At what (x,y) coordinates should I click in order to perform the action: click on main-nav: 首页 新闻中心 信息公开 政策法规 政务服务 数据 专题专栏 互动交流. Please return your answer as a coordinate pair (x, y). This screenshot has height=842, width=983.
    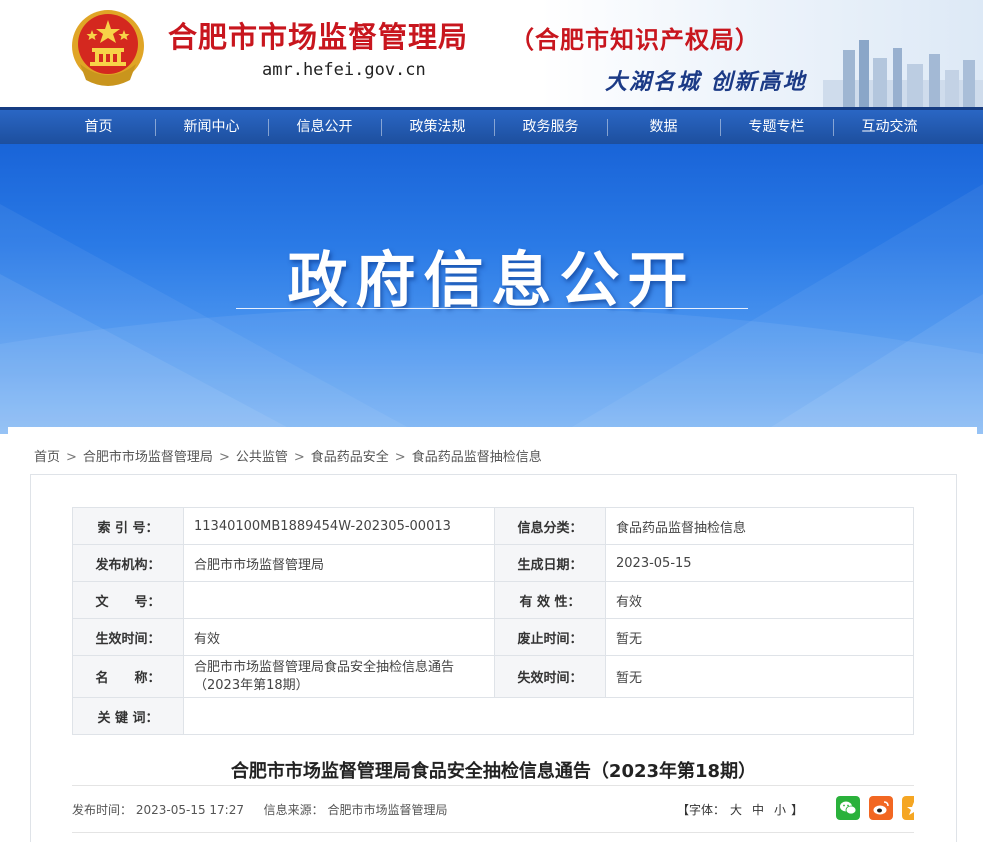
    Looking at the image, I should click on (491, 125).